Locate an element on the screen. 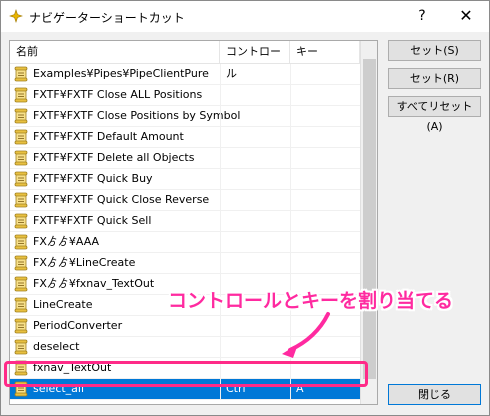  set-r-button: セット(R) is located at coordinates (434, 78).